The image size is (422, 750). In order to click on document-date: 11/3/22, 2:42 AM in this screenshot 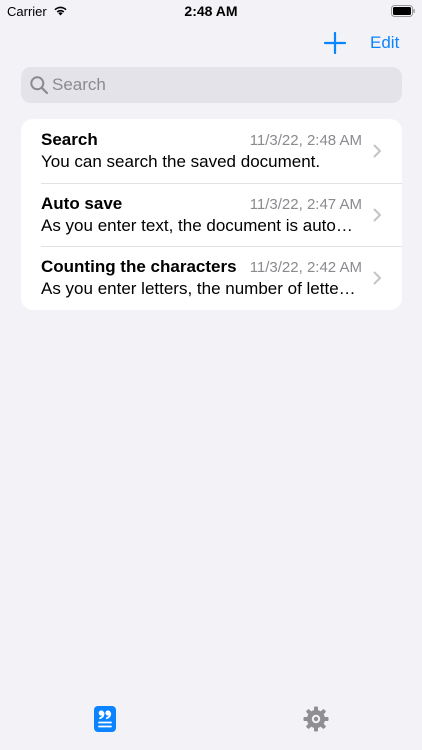, I will do `click(305, 268)`.